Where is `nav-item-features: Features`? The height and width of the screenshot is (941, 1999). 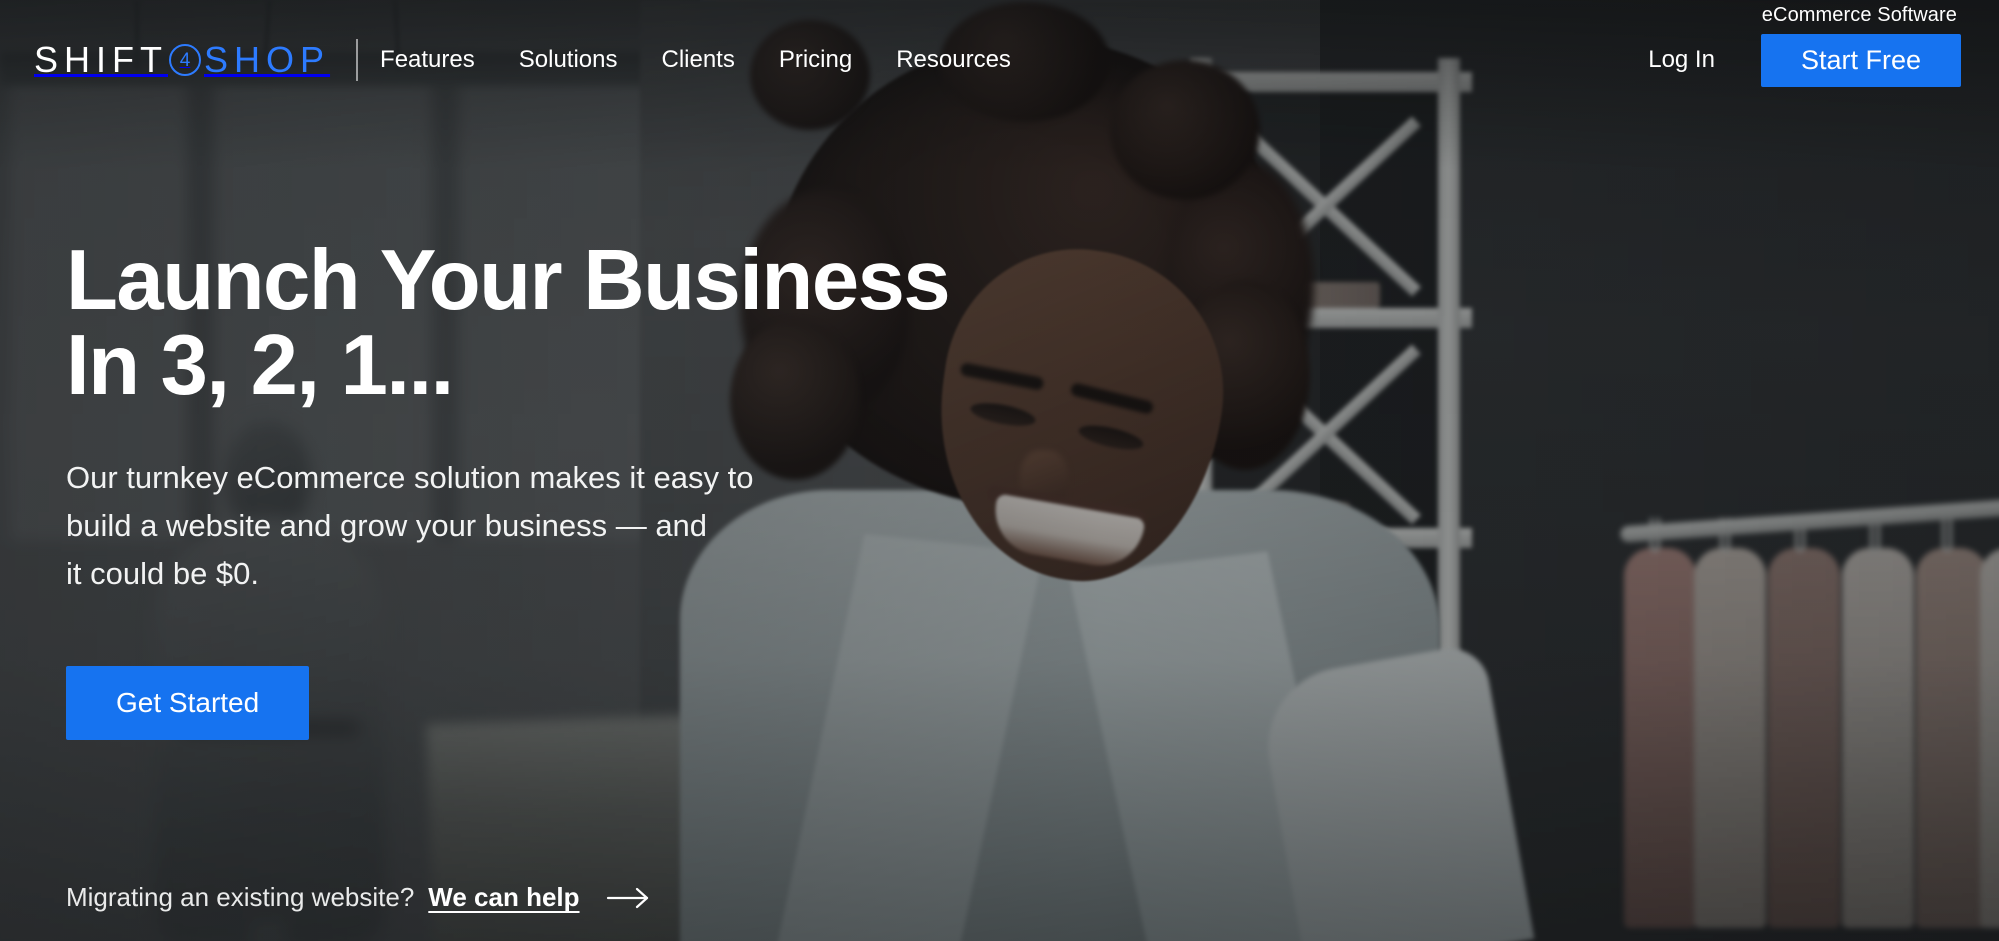
nav-item-features: Features is located at coordinates (427, 60).